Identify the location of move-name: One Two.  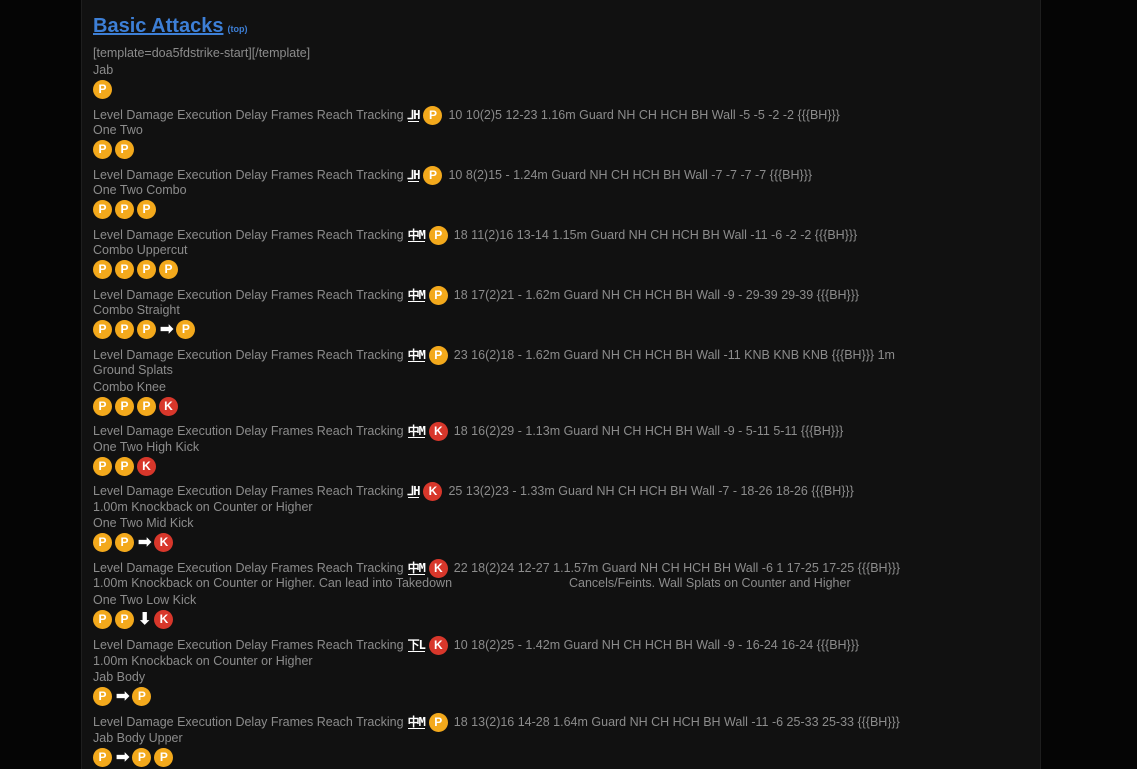
(118, 130).